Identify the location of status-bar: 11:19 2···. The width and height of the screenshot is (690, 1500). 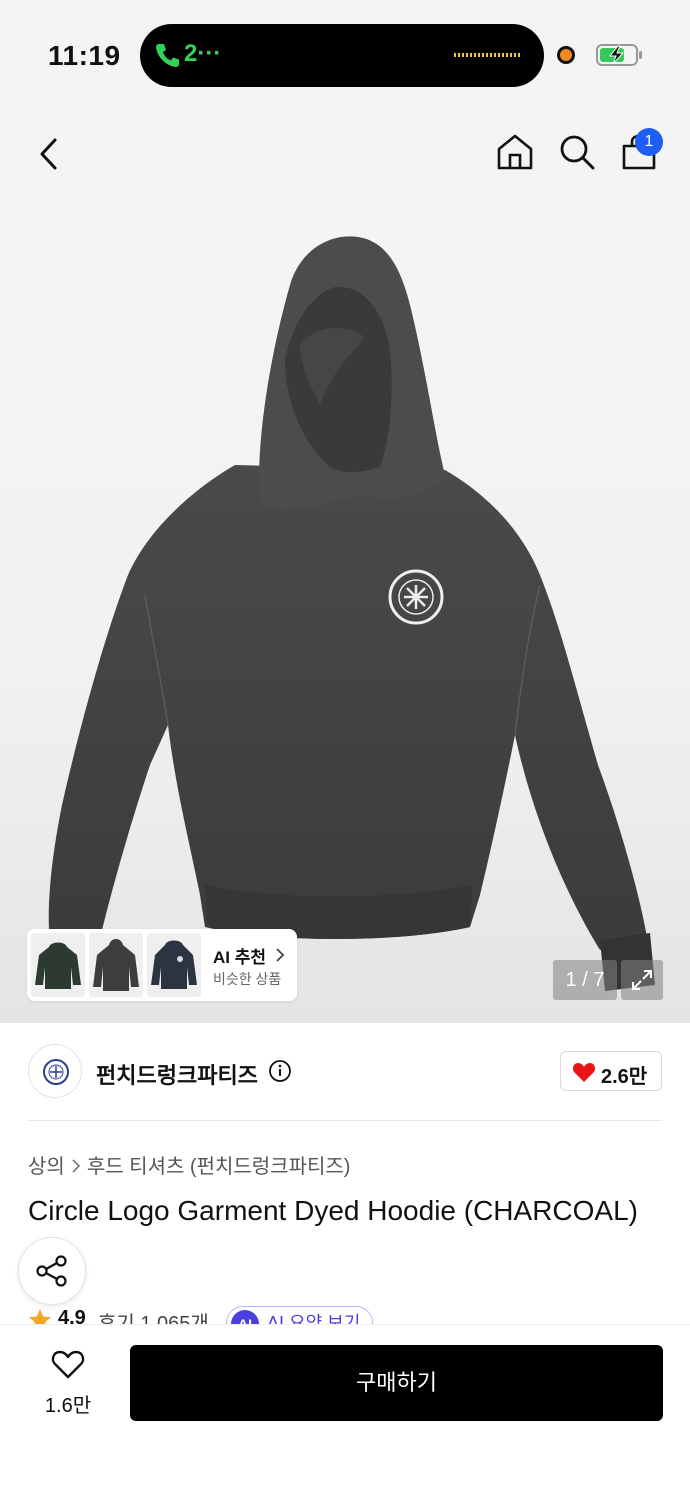
(345, 52).